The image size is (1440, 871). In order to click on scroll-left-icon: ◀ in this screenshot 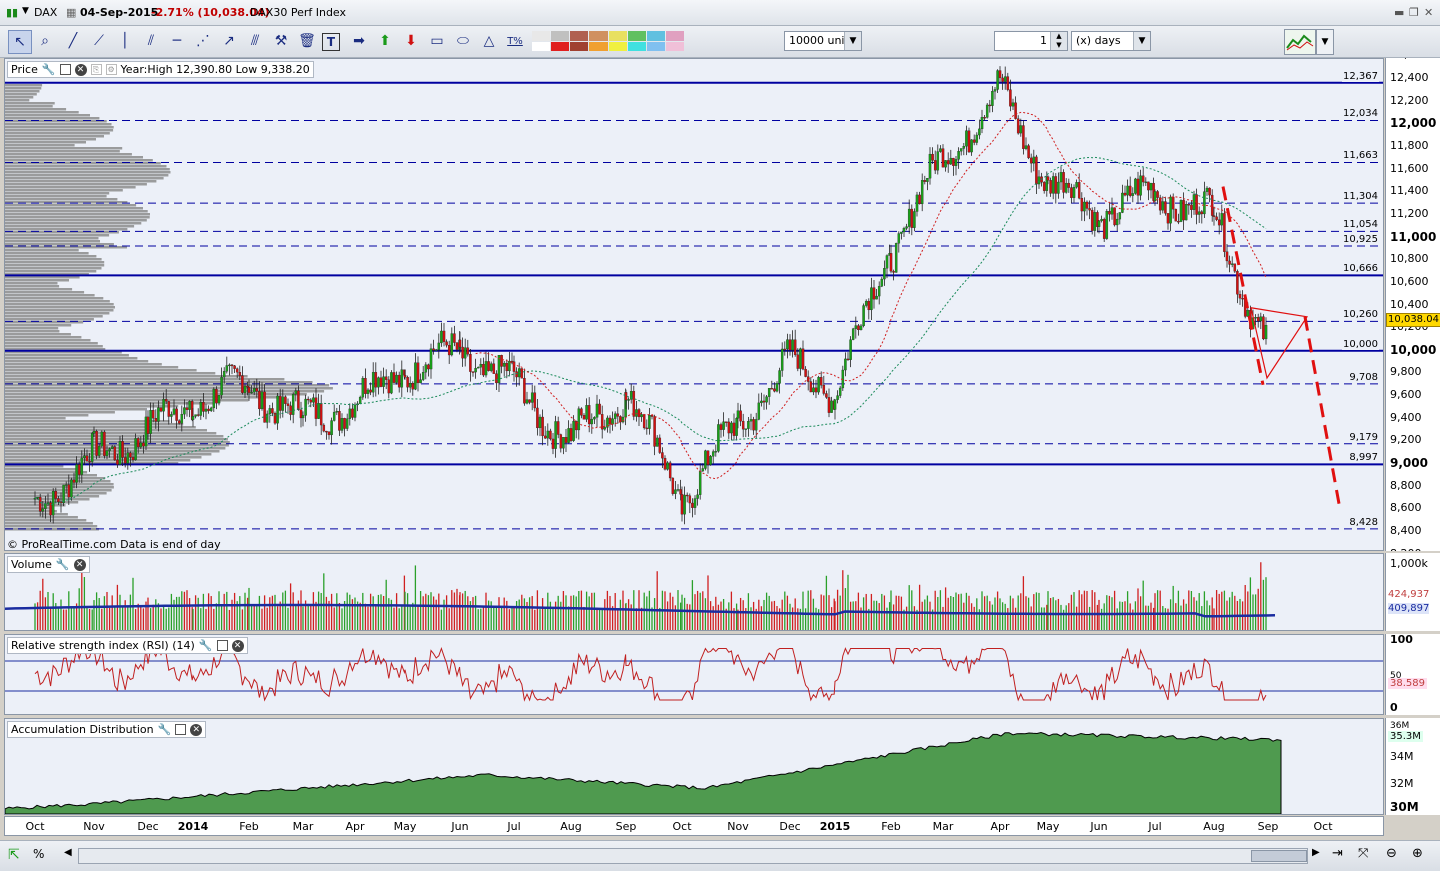, I will do `click(68, 852)`.